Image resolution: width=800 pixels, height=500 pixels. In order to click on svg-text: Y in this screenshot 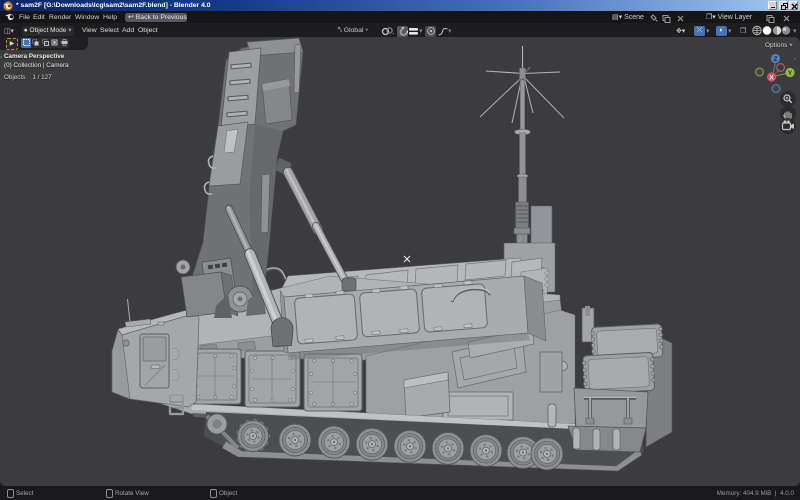, I will do `click(790, 73)`.